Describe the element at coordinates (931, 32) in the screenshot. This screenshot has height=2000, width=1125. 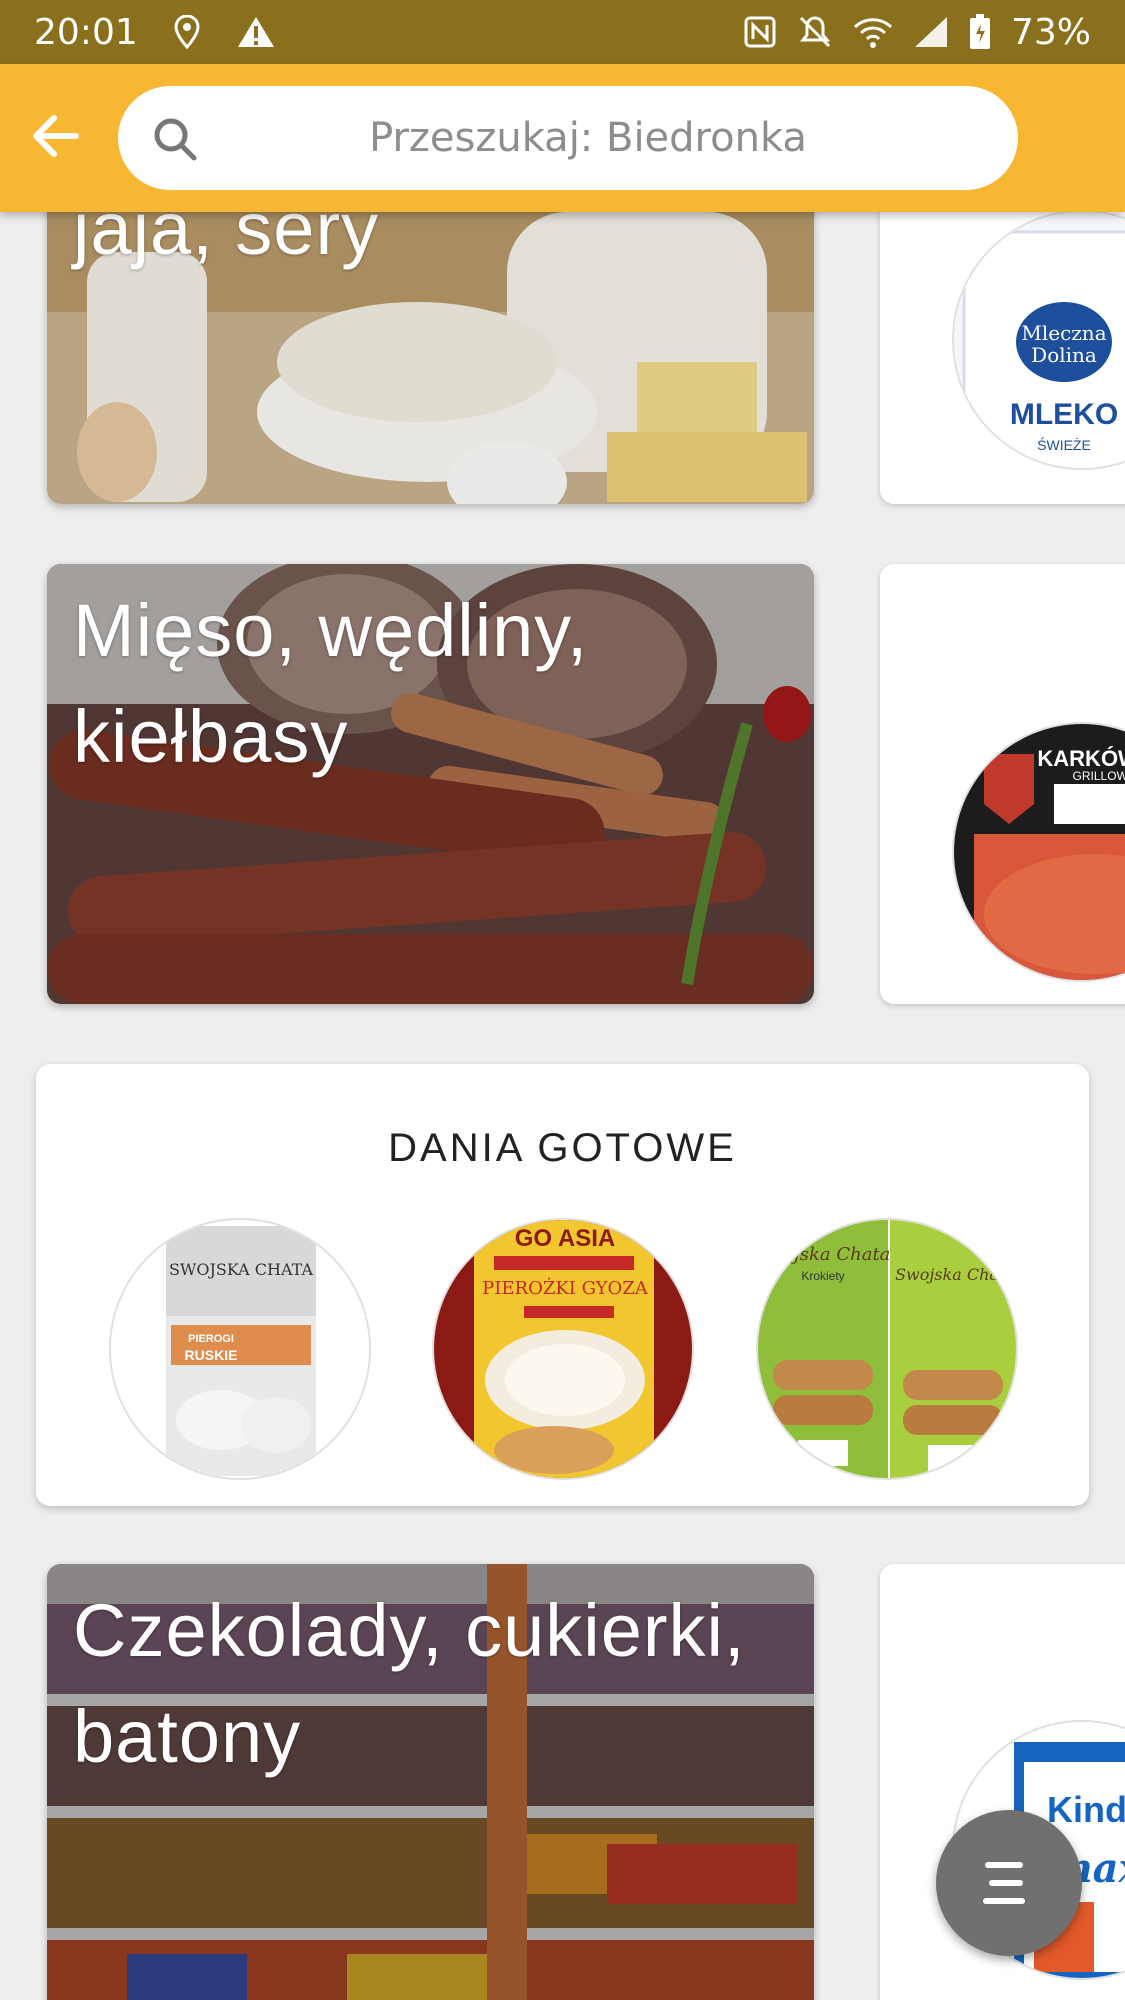
I see `signal-icon` at that location.